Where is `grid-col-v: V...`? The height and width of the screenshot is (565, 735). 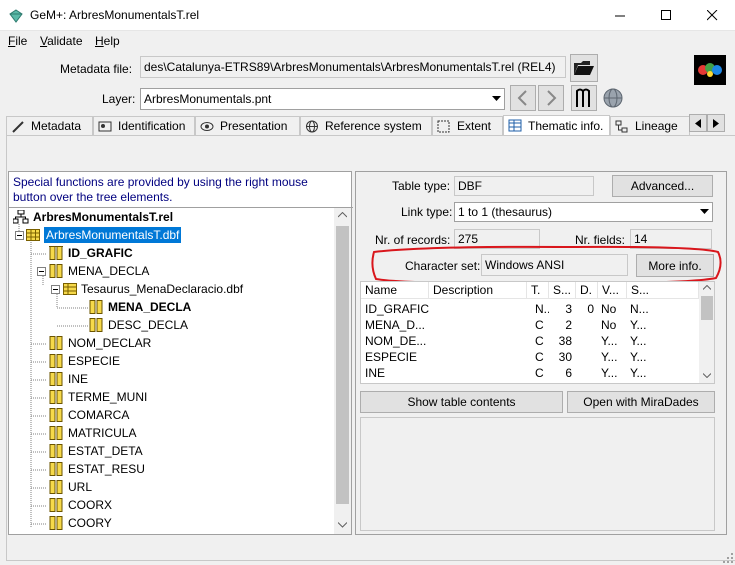
grid-col-v: V... is located at coordinates (612, 290).